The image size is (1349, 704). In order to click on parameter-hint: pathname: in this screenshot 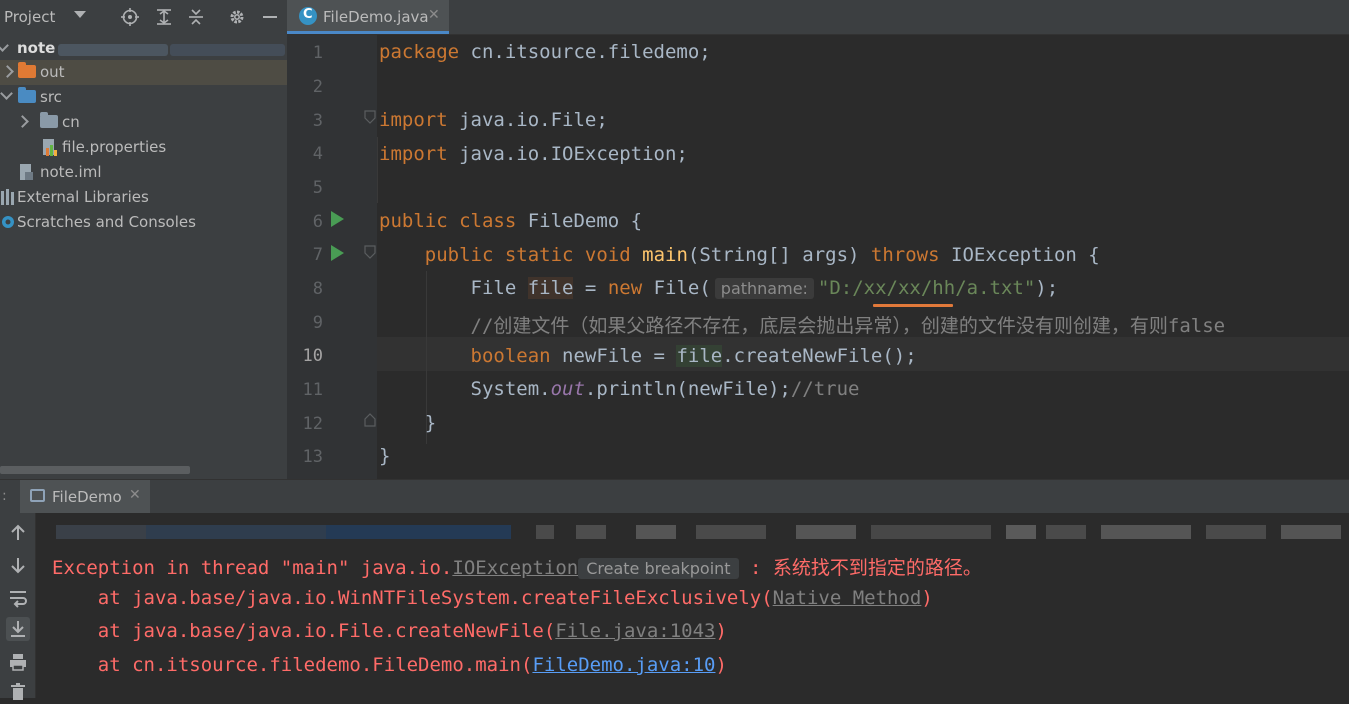, I will do `click(764, 288)`.